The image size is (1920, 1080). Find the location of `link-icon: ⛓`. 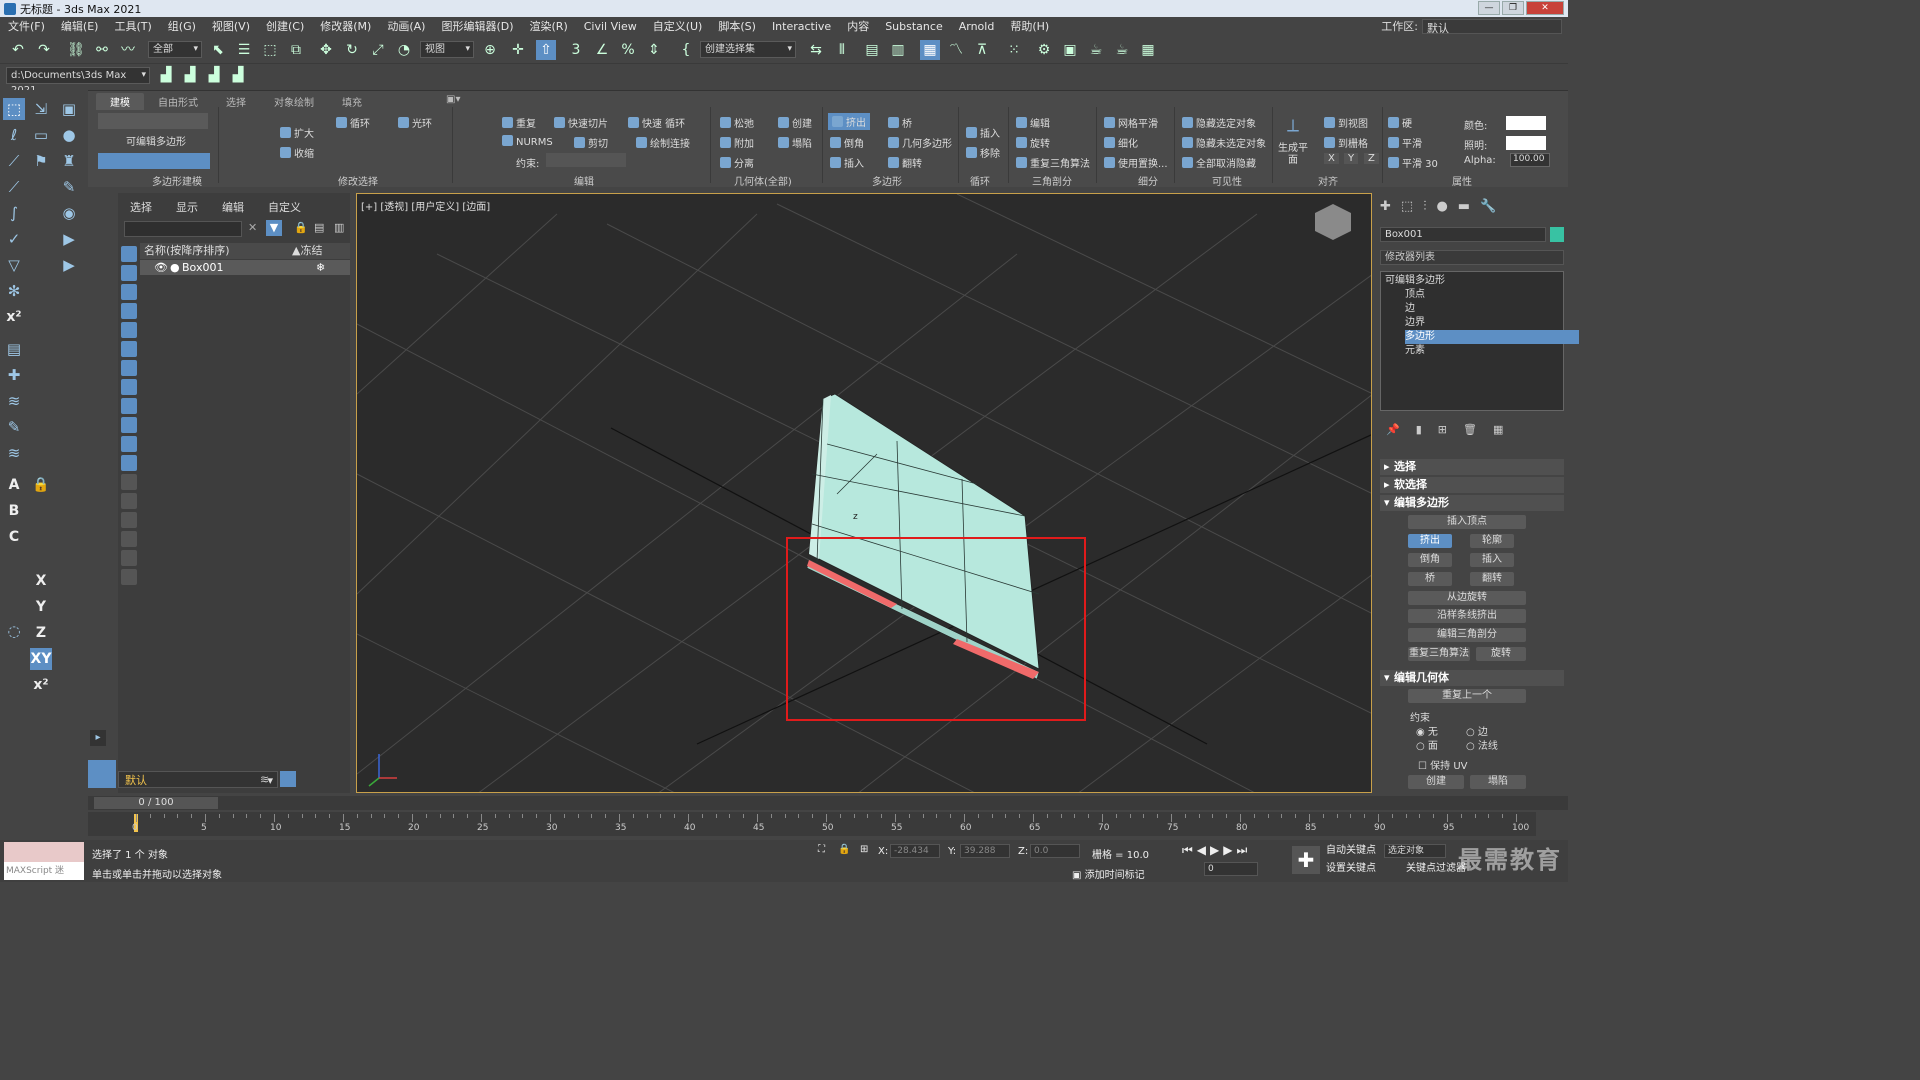

link-icon: ⛓ is located at coordinates (76, 50).